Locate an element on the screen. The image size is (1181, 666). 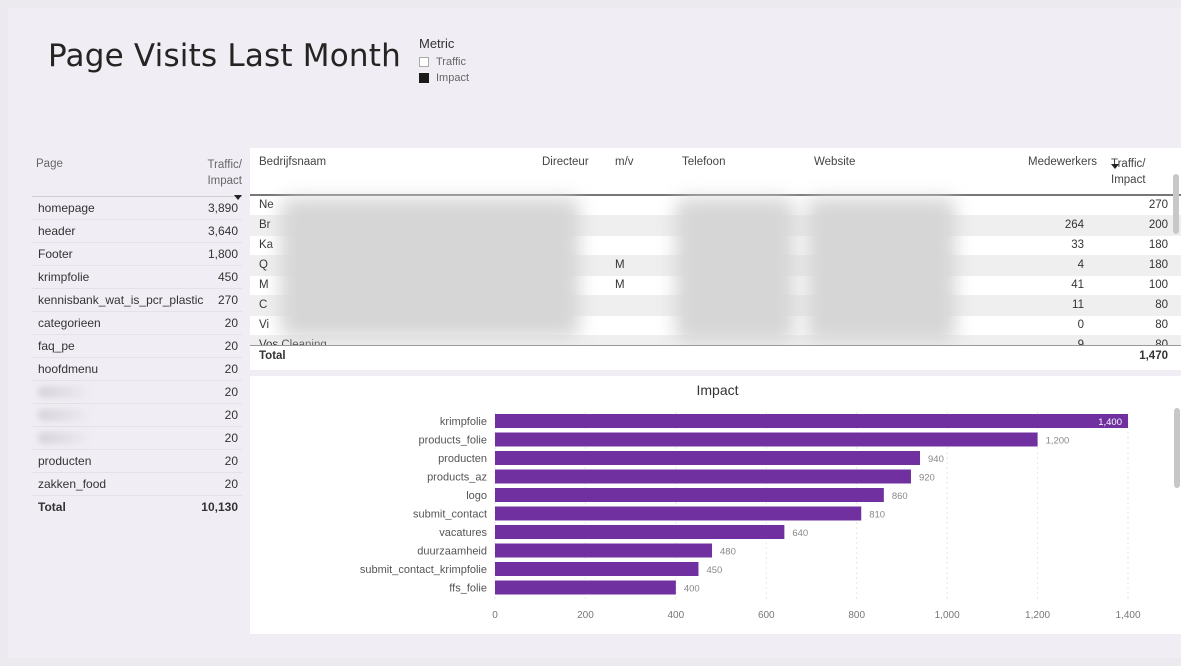
value-cell: 200 is located at coordinates (1158, 225).